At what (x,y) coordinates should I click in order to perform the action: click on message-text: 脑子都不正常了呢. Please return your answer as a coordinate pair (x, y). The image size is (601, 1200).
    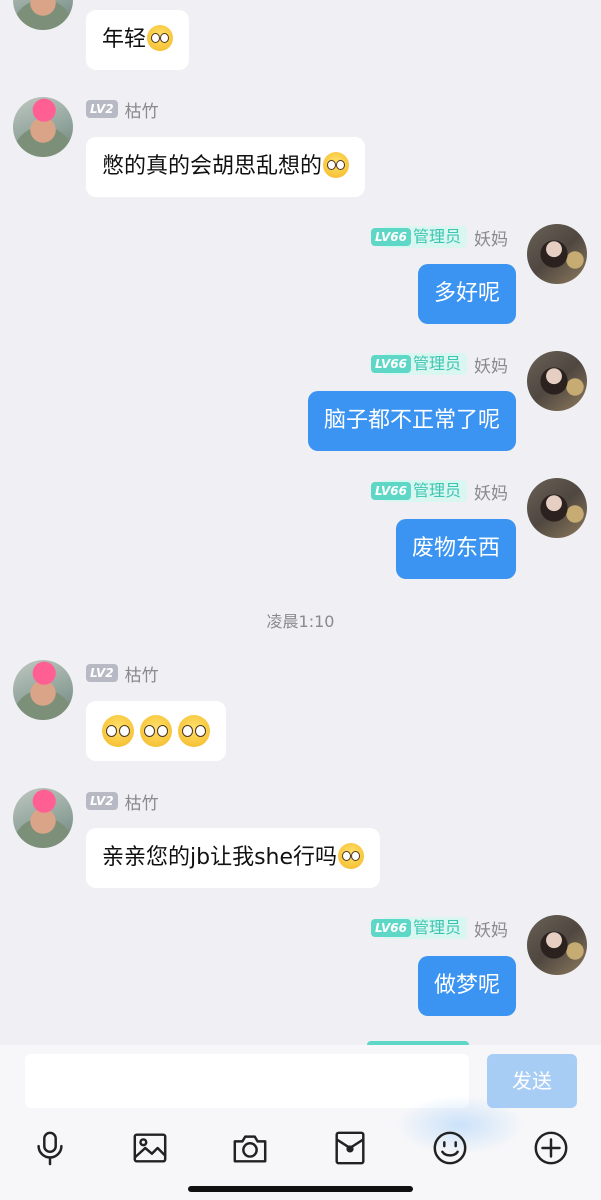
    Looking at the image, I should click on (411, 420).